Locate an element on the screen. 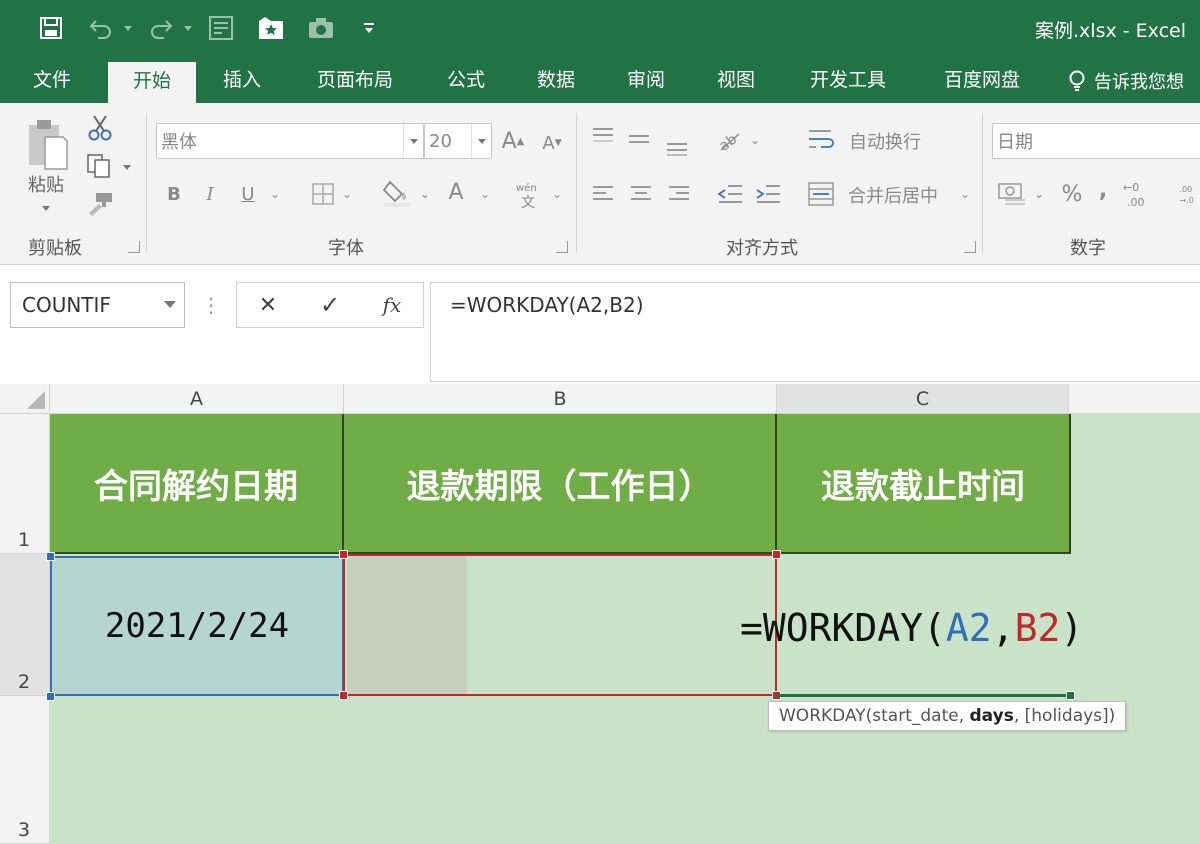  italic-icon: I is located at coordinates (210, 194).